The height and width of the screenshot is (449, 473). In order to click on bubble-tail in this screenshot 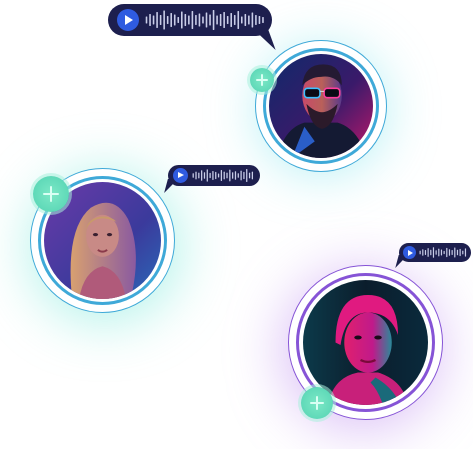, I will do `click(265, 40)`.